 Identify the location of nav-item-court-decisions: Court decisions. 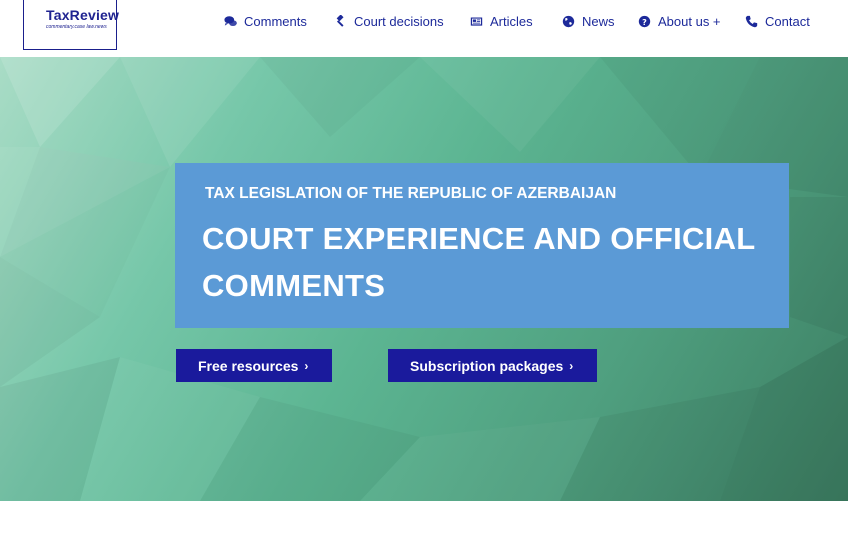
(389, 21).